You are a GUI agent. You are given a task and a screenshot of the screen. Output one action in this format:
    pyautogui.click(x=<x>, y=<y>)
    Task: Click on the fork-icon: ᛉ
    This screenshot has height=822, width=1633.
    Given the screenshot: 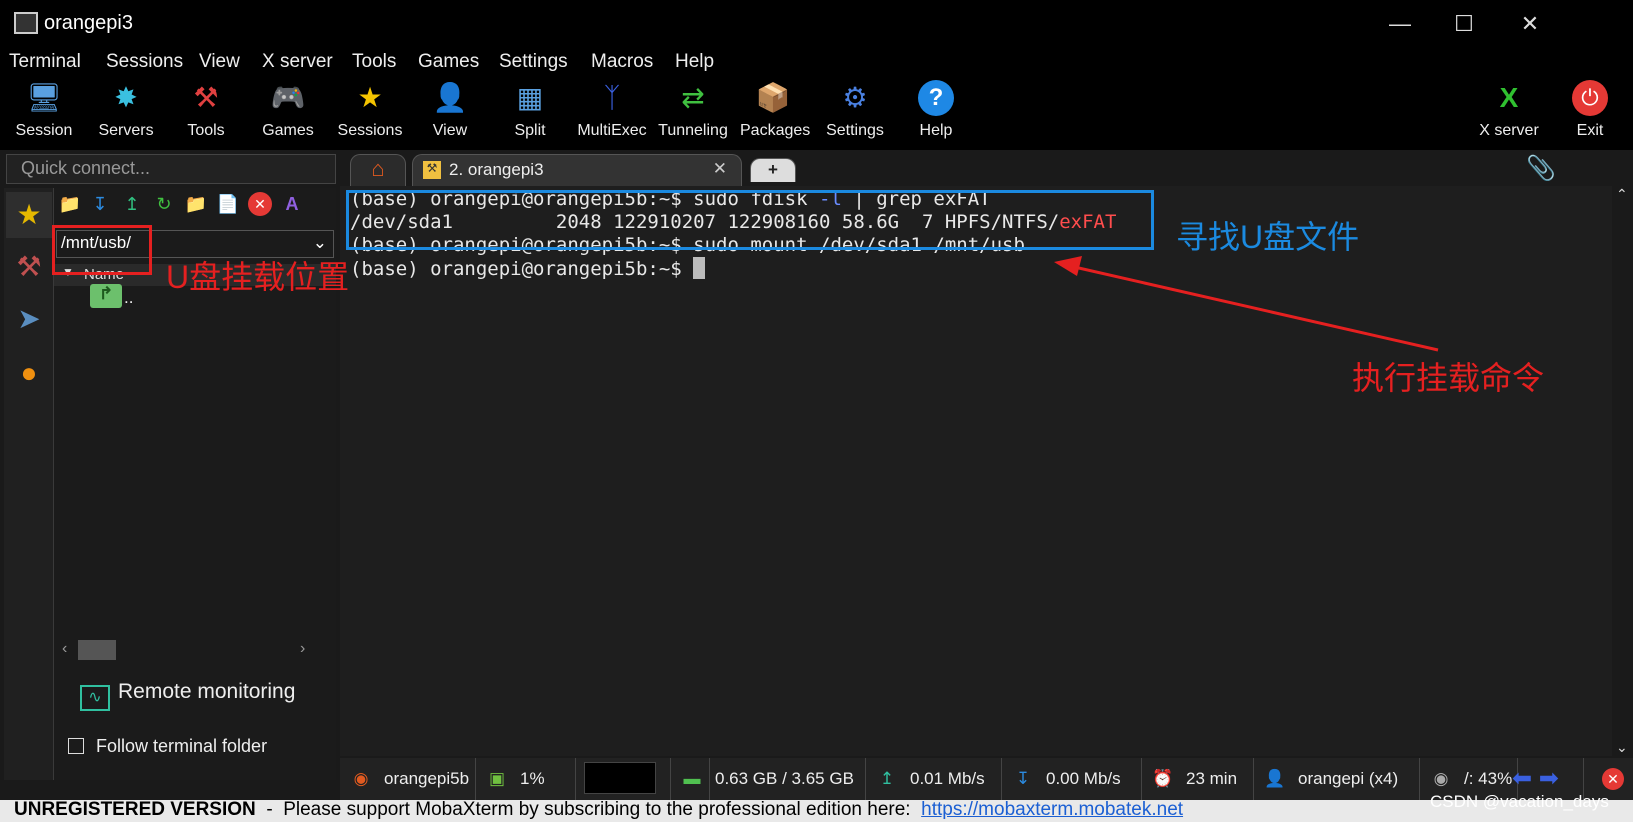 What is the action you would take?
    pyautogui.click(x=612, y=97)
    